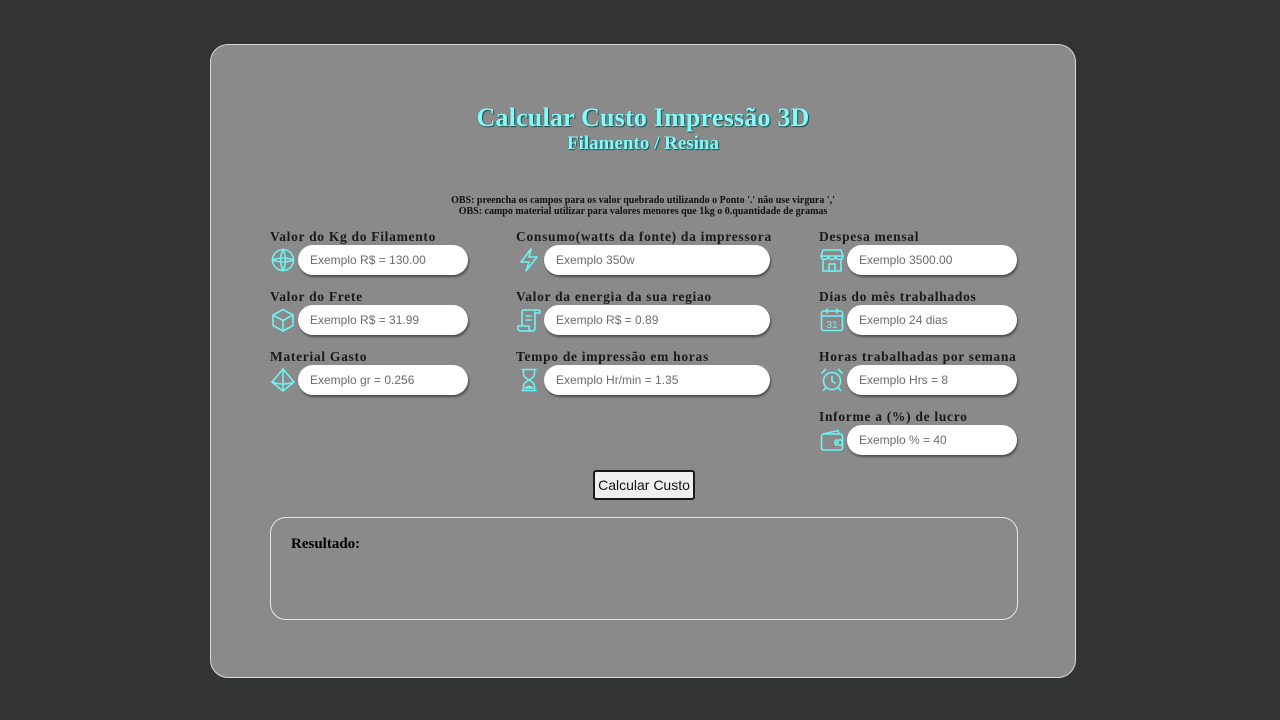 The height and width of the screenshot is (720, 1280). Describe the element at coordinates (319, 356) in the screenshot. I see `field-label: Material Gasto` at that location.